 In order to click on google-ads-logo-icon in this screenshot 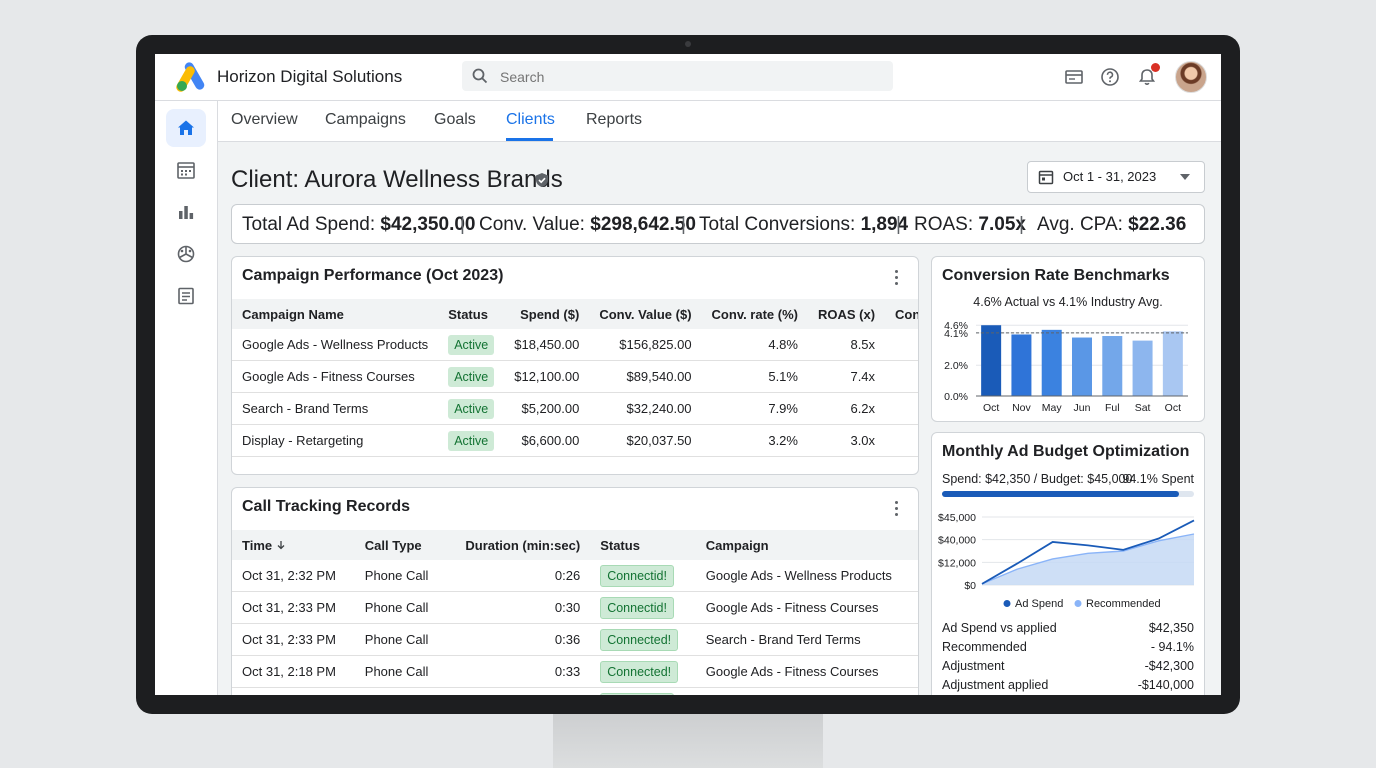, I will do `click(191, 77)`.